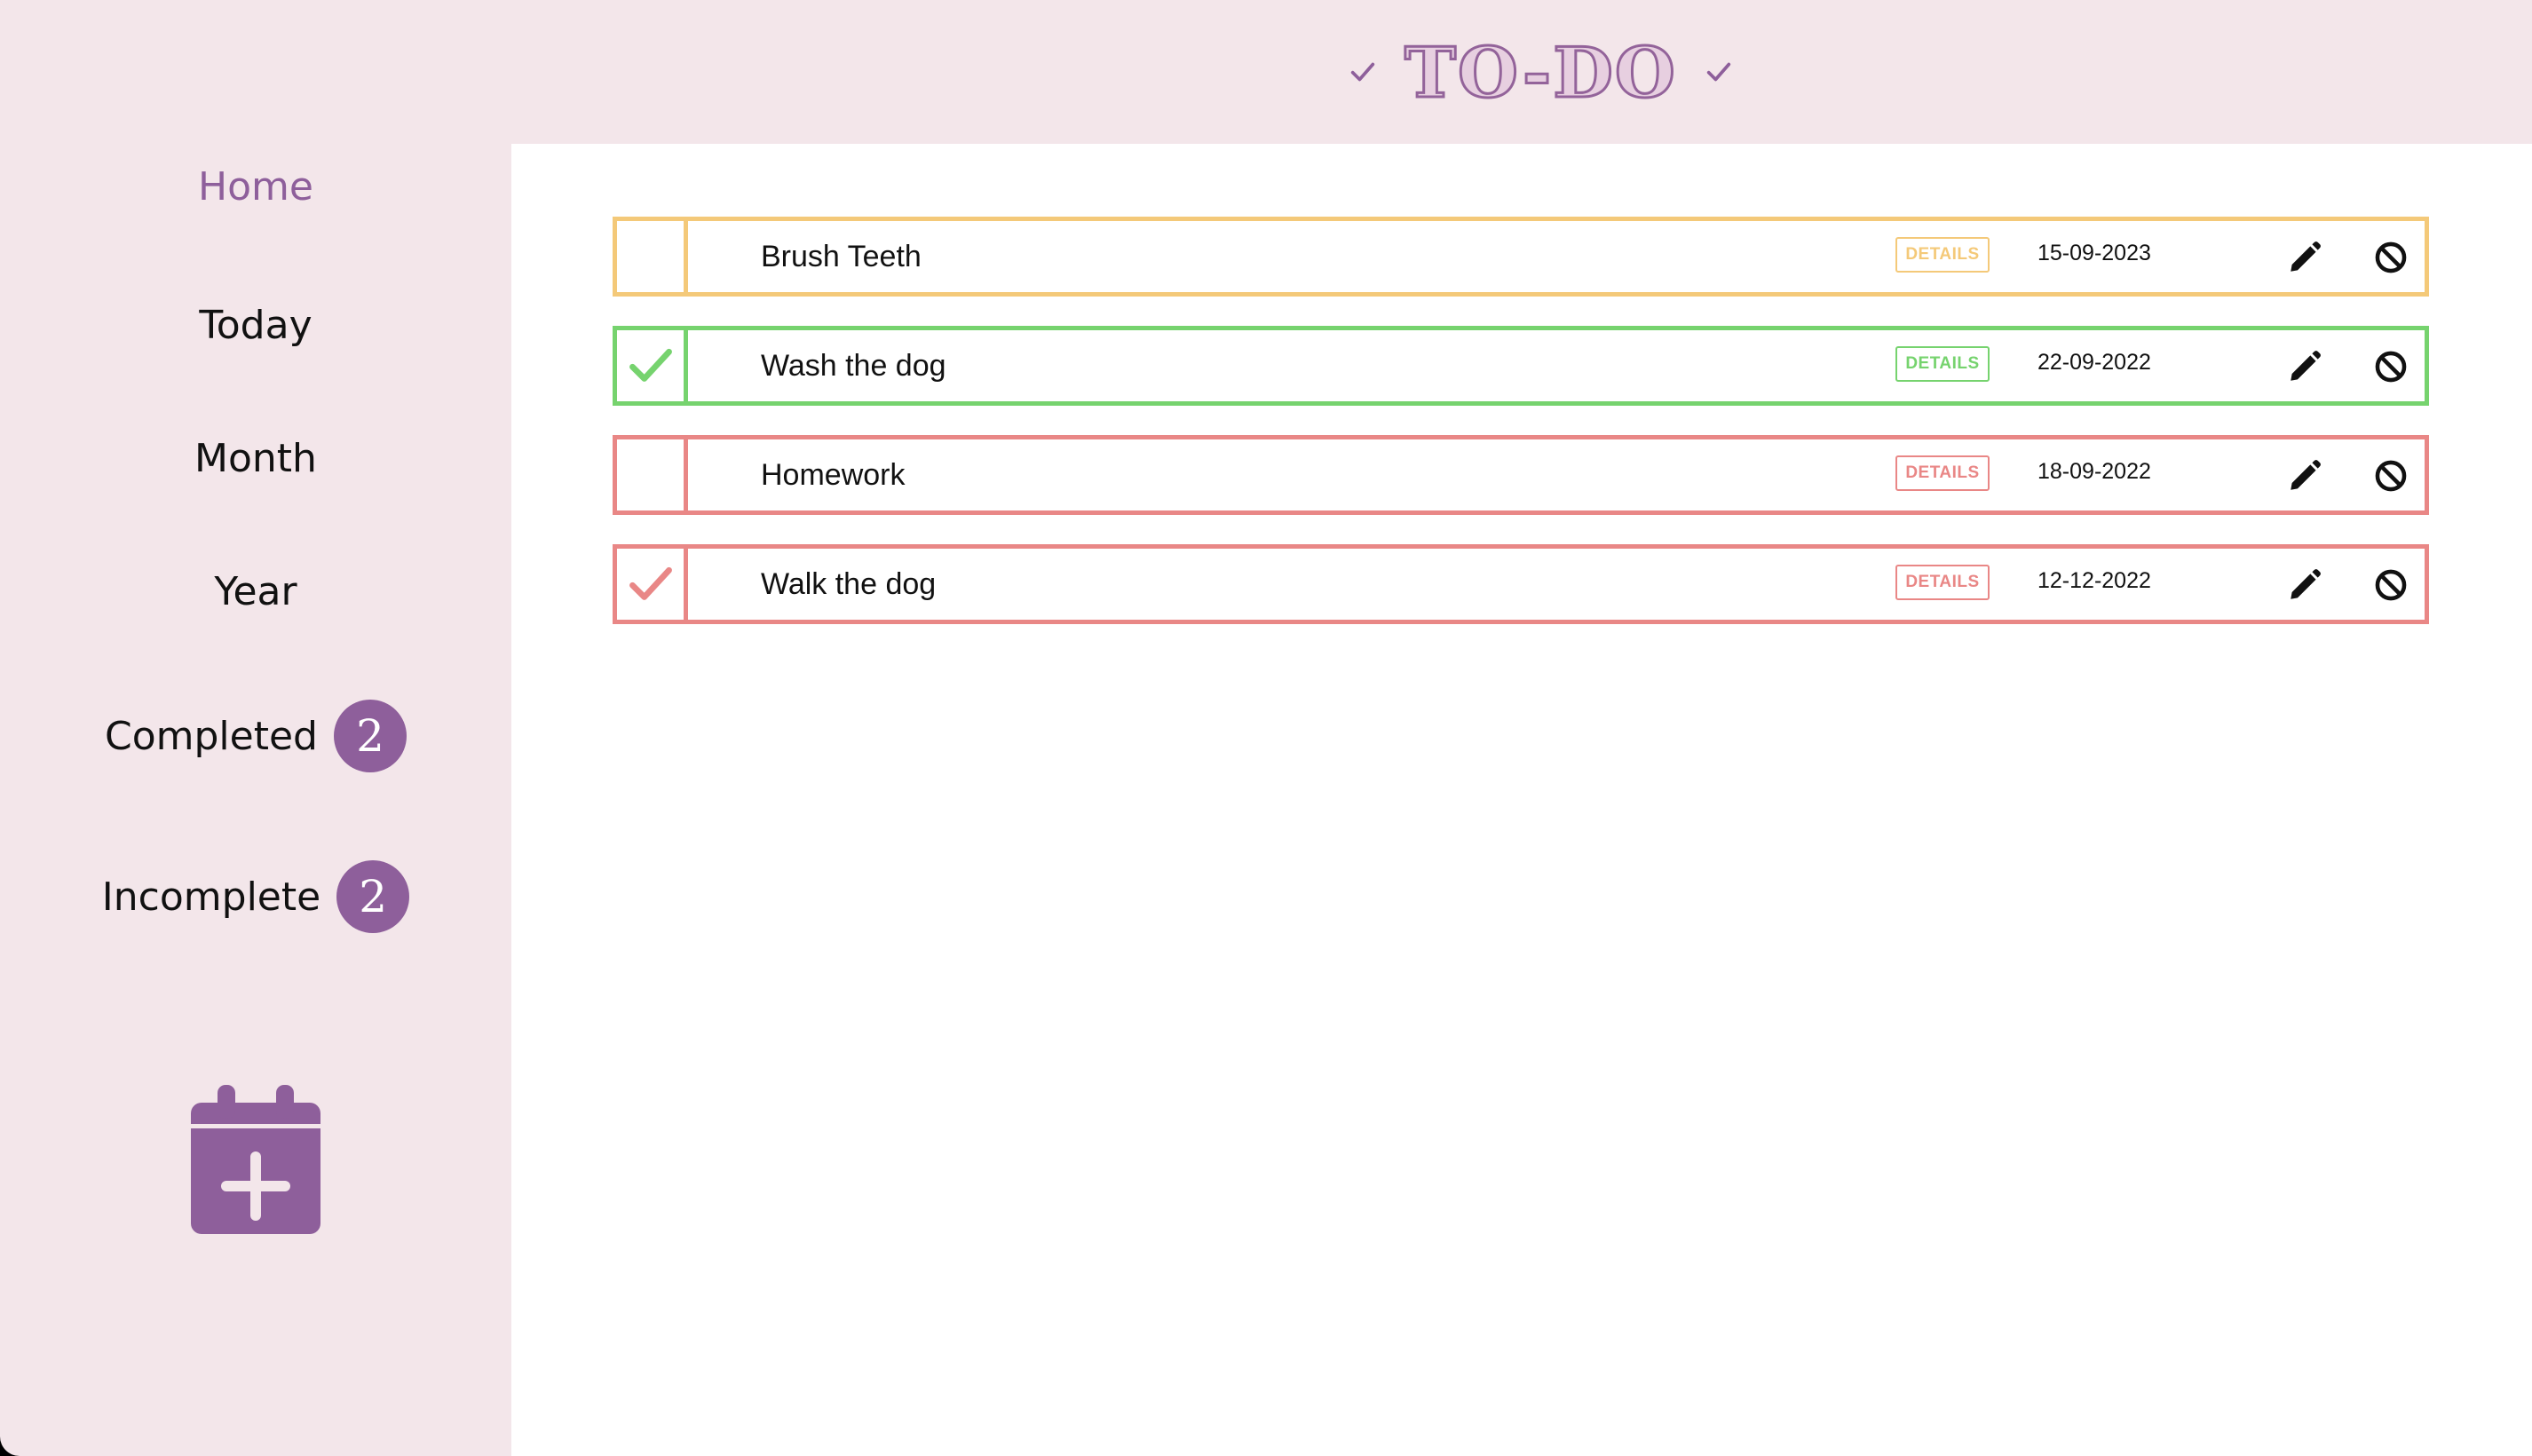  I want to click on sidebar-item-home: Home, so click(255, 186).